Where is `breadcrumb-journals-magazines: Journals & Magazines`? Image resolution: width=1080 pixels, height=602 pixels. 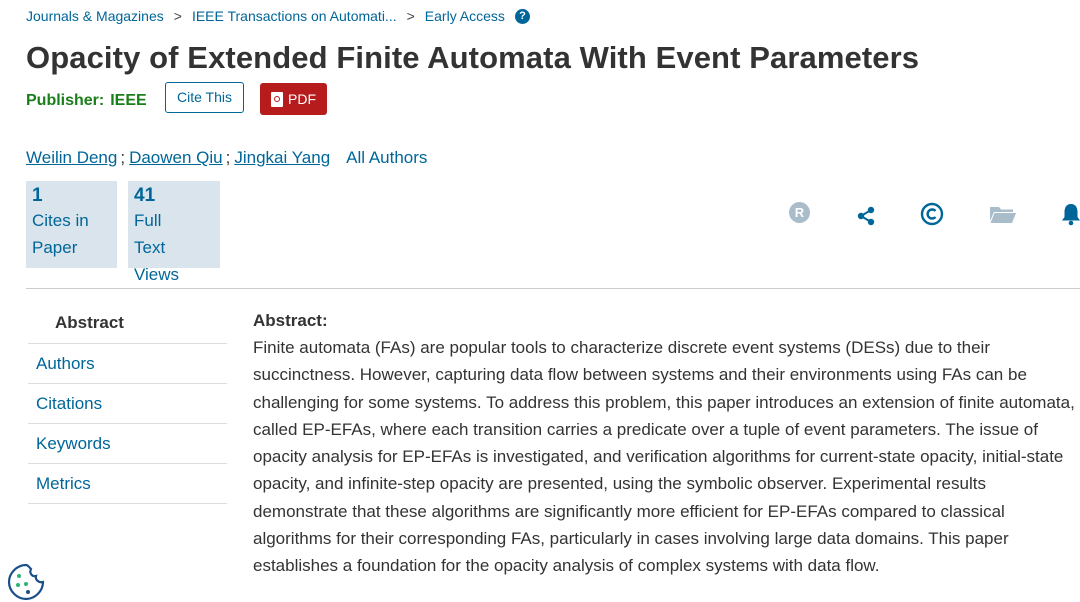 breadcrumb-journals-magazines: Journals & Magazines is located at coordinates (95, 16).